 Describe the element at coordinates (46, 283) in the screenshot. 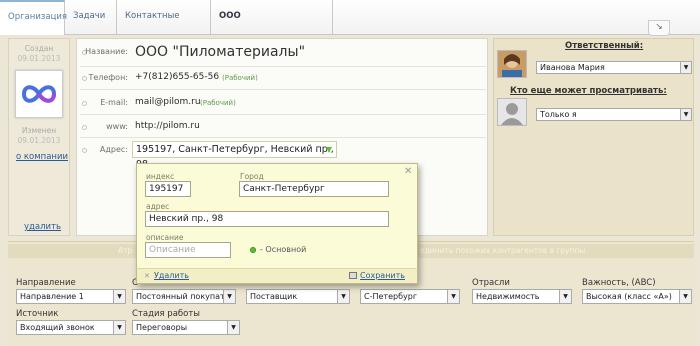

I see `direction-label: Направление` at that location.